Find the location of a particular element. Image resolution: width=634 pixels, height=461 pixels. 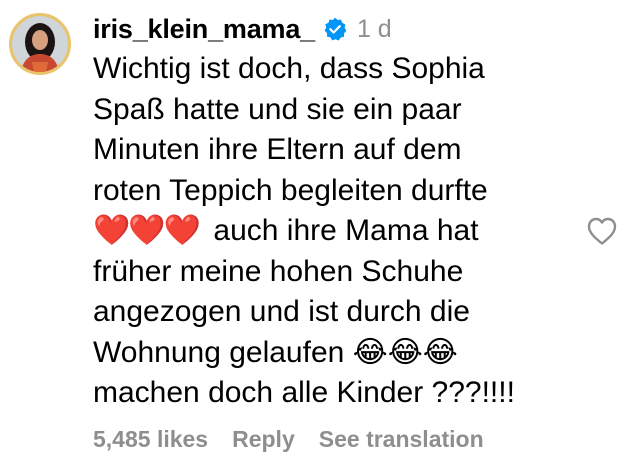

heart-outline-icon is located at coordinates (602, 231).